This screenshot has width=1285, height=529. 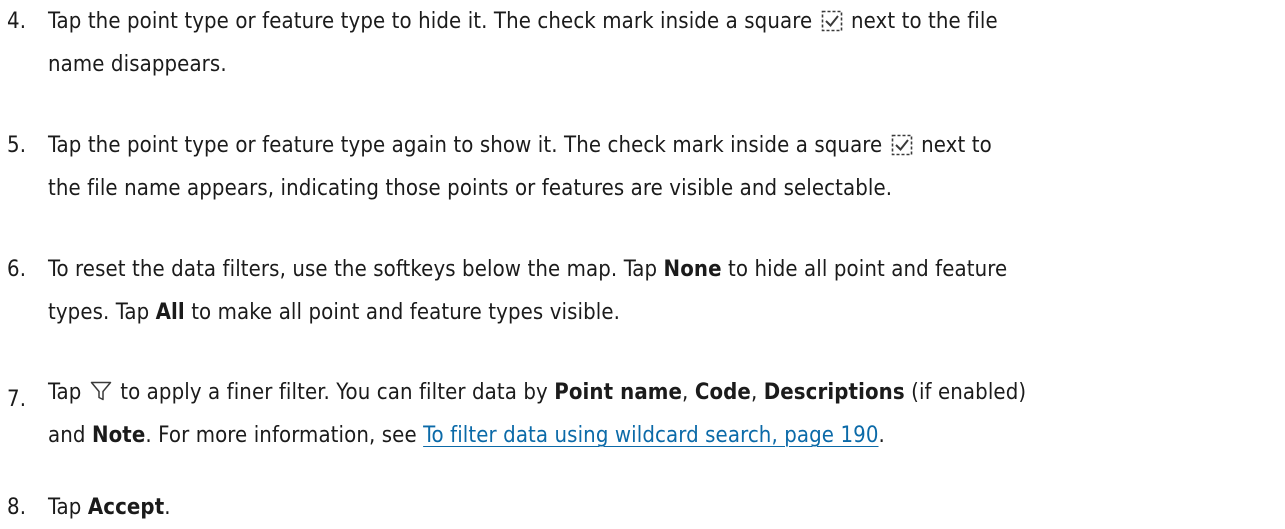 I want to click on step-text: name disappears., so click(x=137, y=64).